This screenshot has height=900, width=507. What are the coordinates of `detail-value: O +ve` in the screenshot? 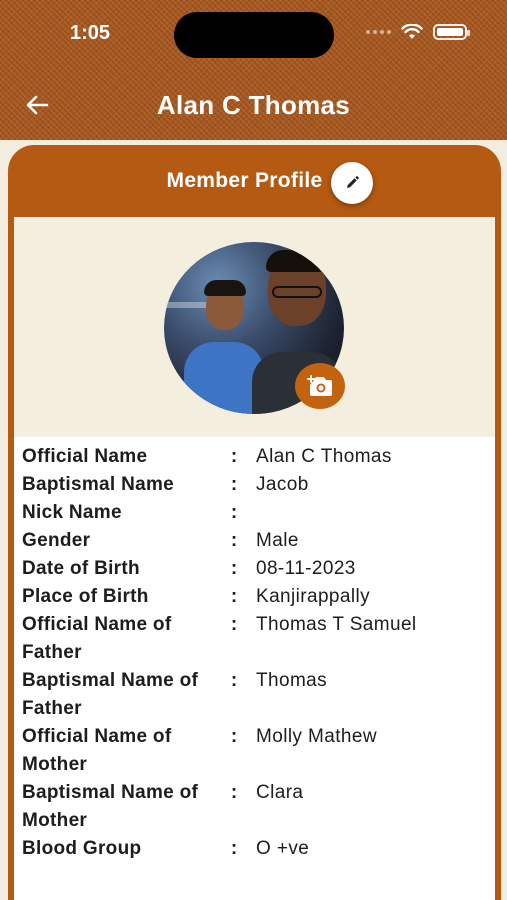 It's located at (283, 848).